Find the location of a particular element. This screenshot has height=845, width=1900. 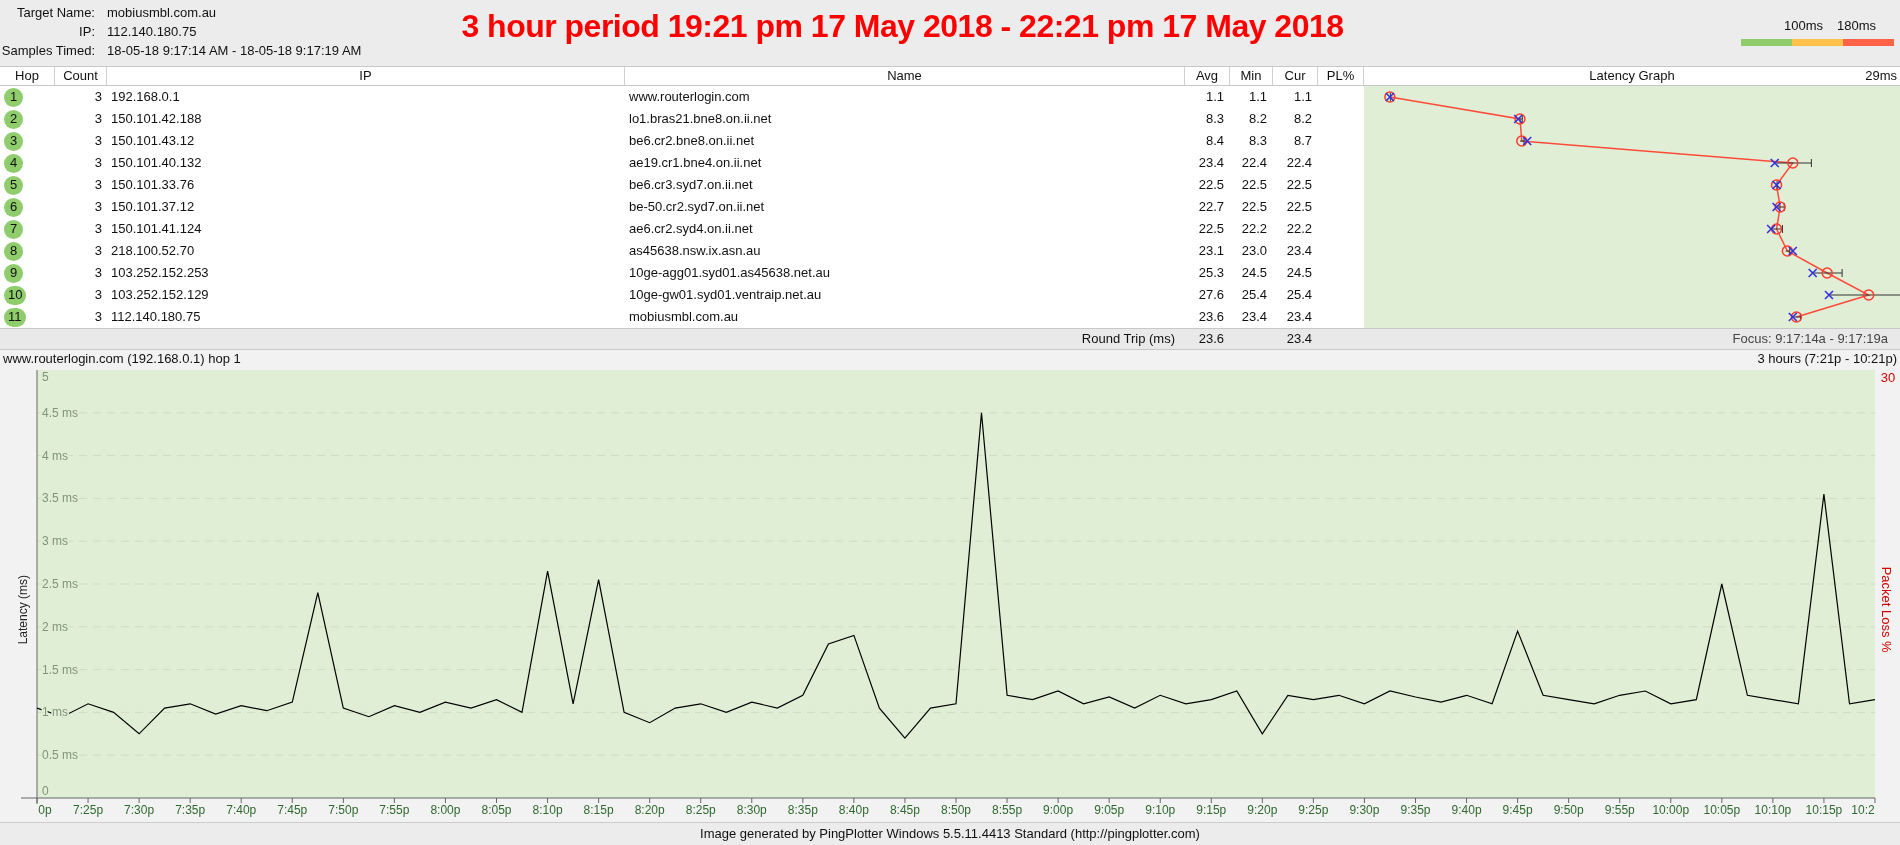

hop-badge: 8 is located at coordinates (13, 251).